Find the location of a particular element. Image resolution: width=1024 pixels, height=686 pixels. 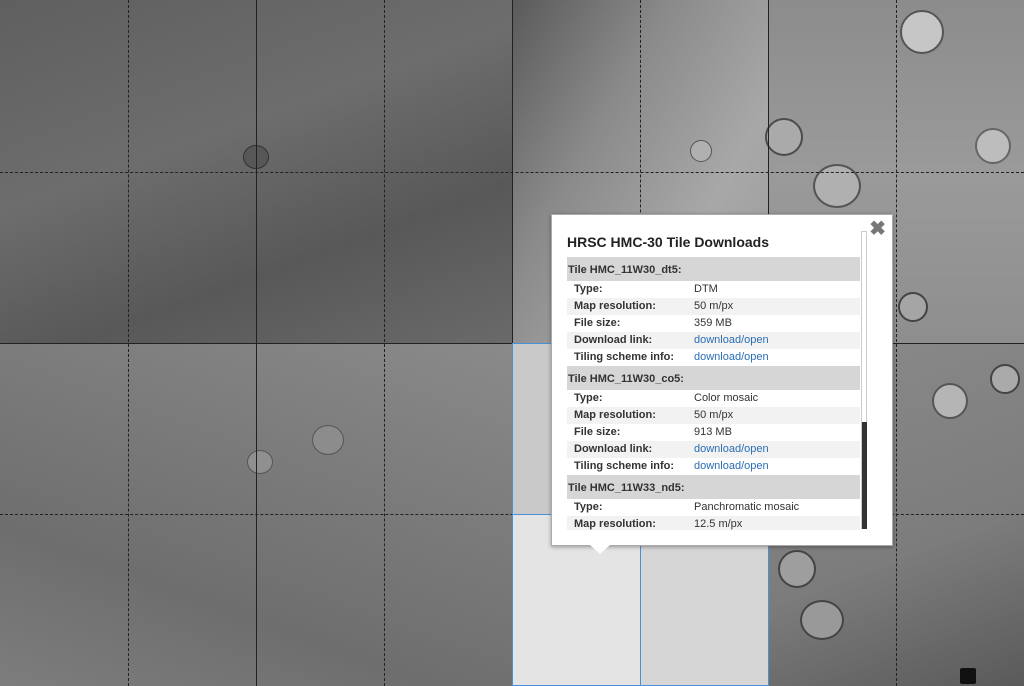

grid-line is located at coordinates (512, 172).